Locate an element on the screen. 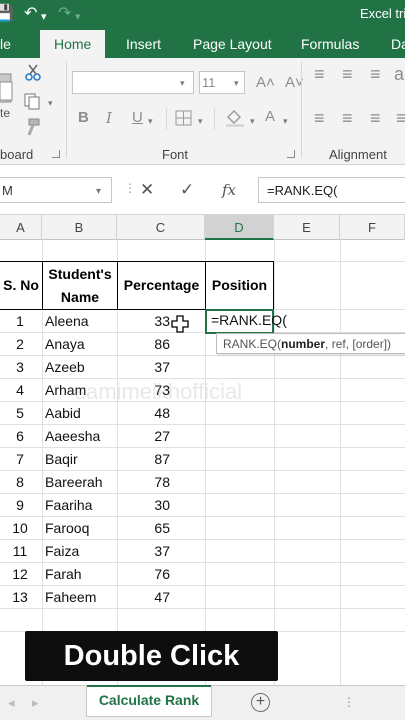 The image size is (405, 720). underline-button: U is located at coordinates (137, 118).